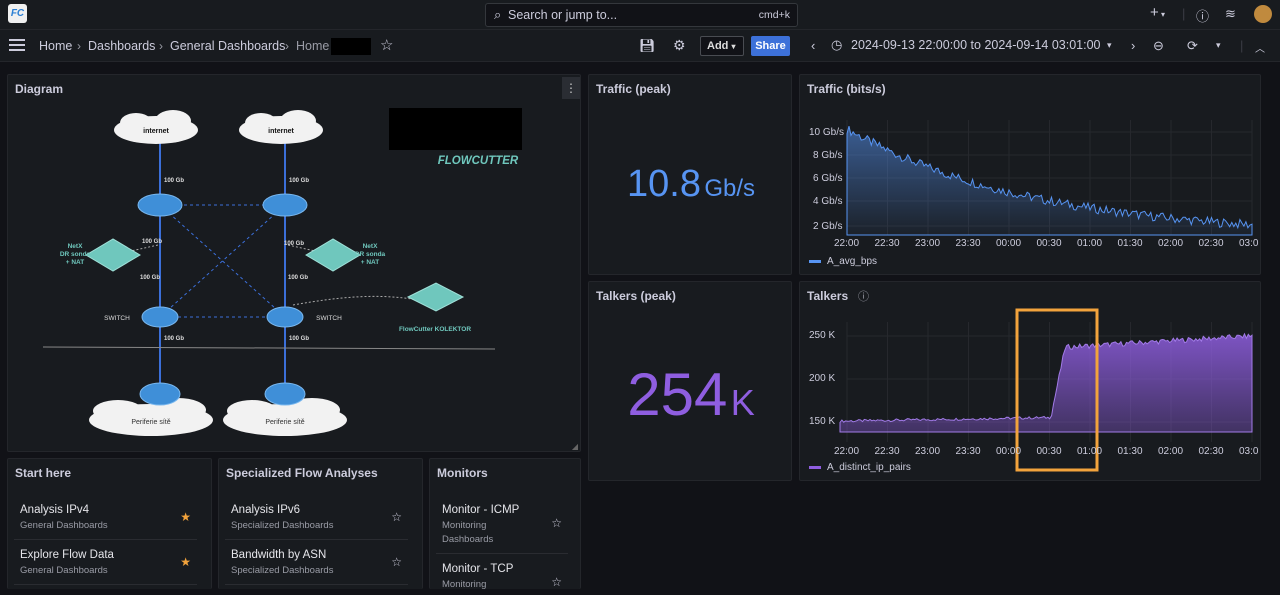 The image size is (1280, 595). Describe the element at coordinates (847, 451) in the screenshot. I see `x-tick: 22:00` at that location.